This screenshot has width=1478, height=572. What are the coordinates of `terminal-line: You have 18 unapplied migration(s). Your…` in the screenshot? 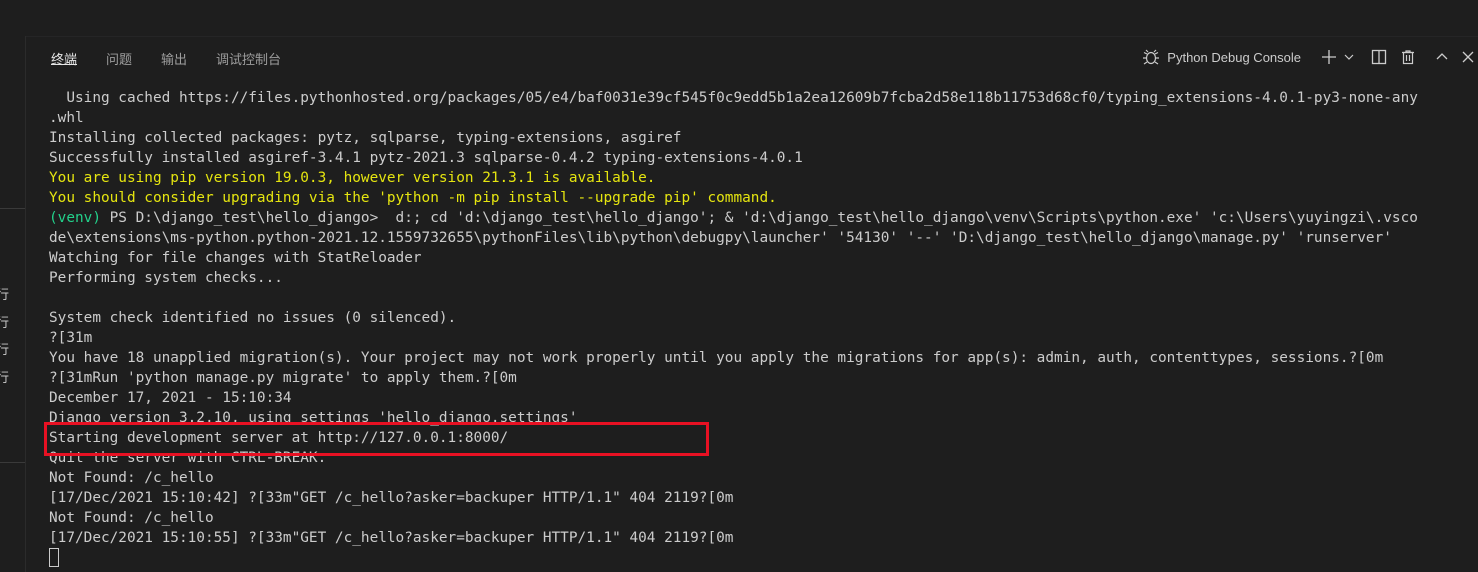 It's located at (761, 358).